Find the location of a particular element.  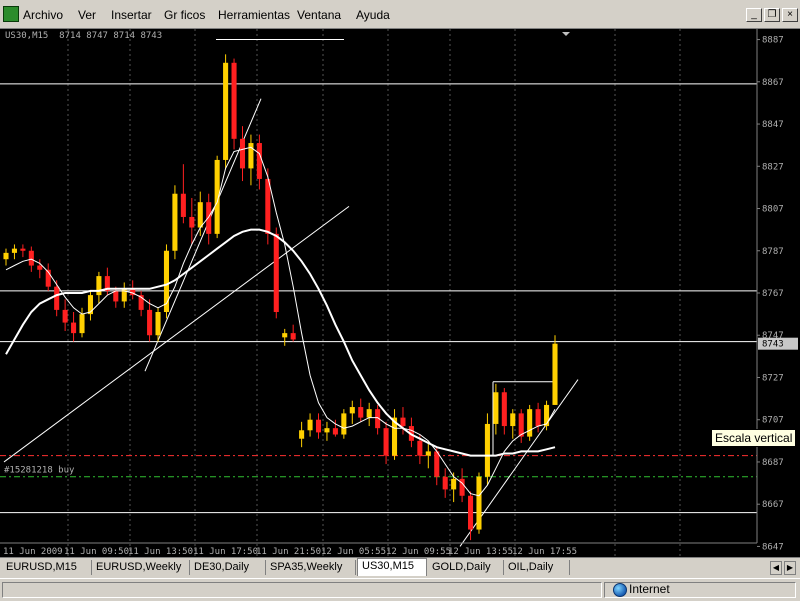

menu-insertar: Insertar is located at coordinates (131, 15).